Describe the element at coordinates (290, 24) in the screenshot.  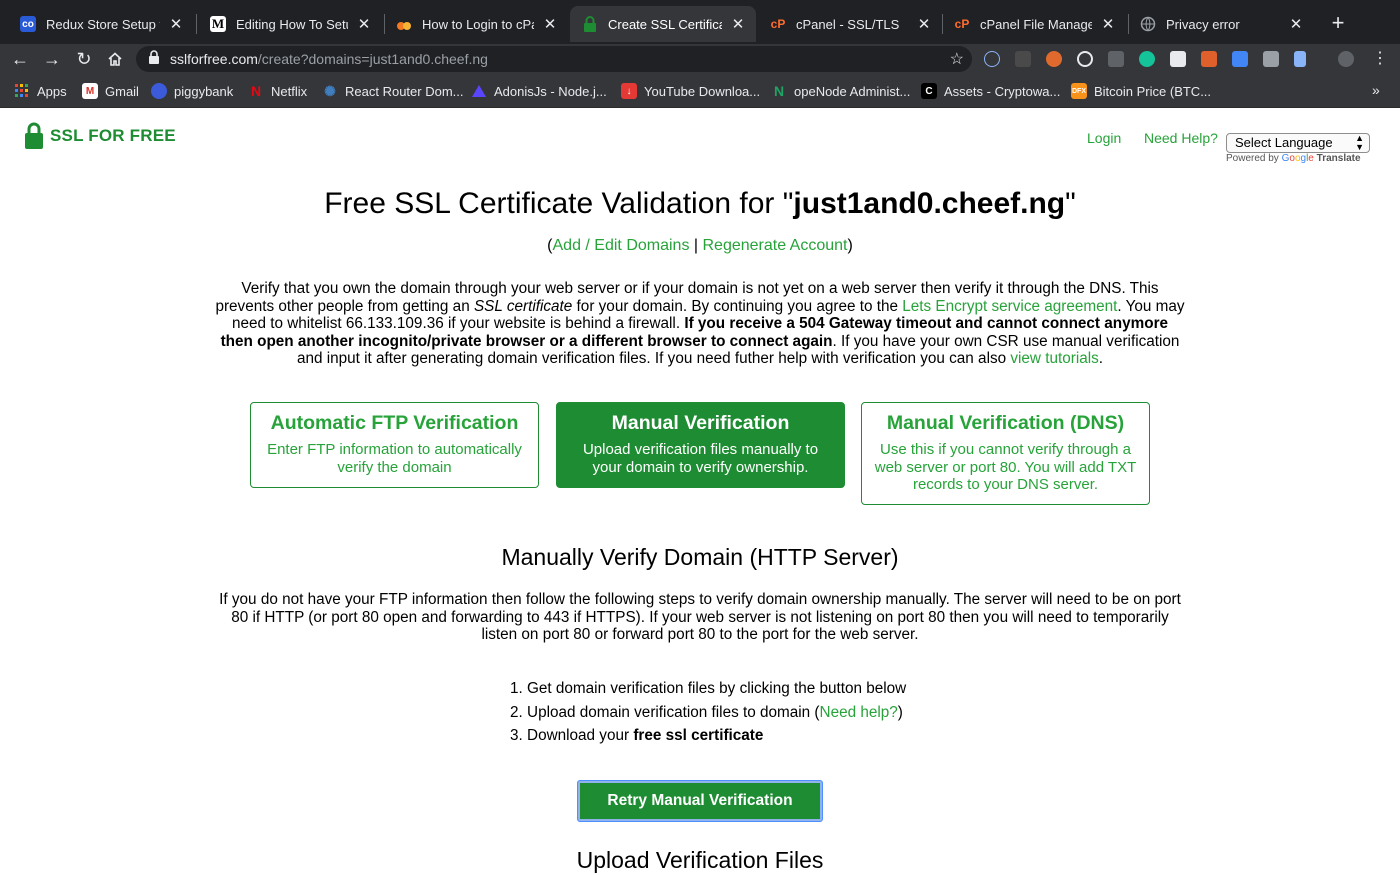
I see `browser-tab: M Editing How To Setup f ✕` at that location.